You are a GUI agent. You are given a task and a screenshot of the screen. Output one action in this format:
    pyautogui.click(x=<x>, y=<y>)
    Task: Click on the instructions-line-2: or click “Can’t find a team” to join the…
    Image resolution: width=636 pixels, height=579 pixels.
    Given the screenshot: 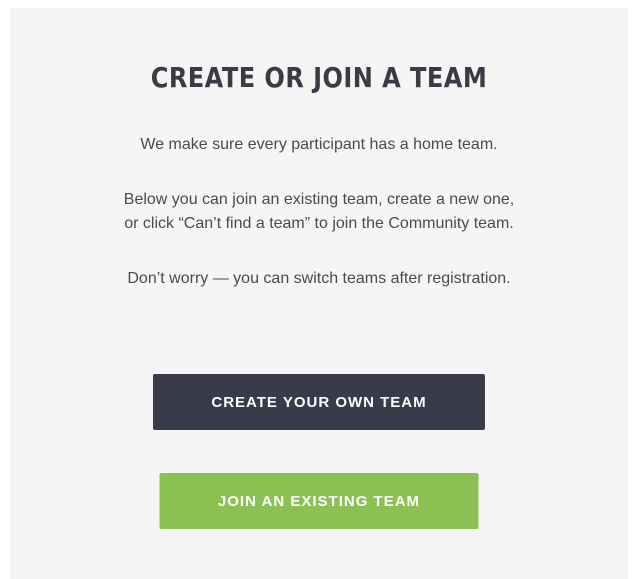 What is the action you would take?
    pyautogui.click(x=319, y=223)
    